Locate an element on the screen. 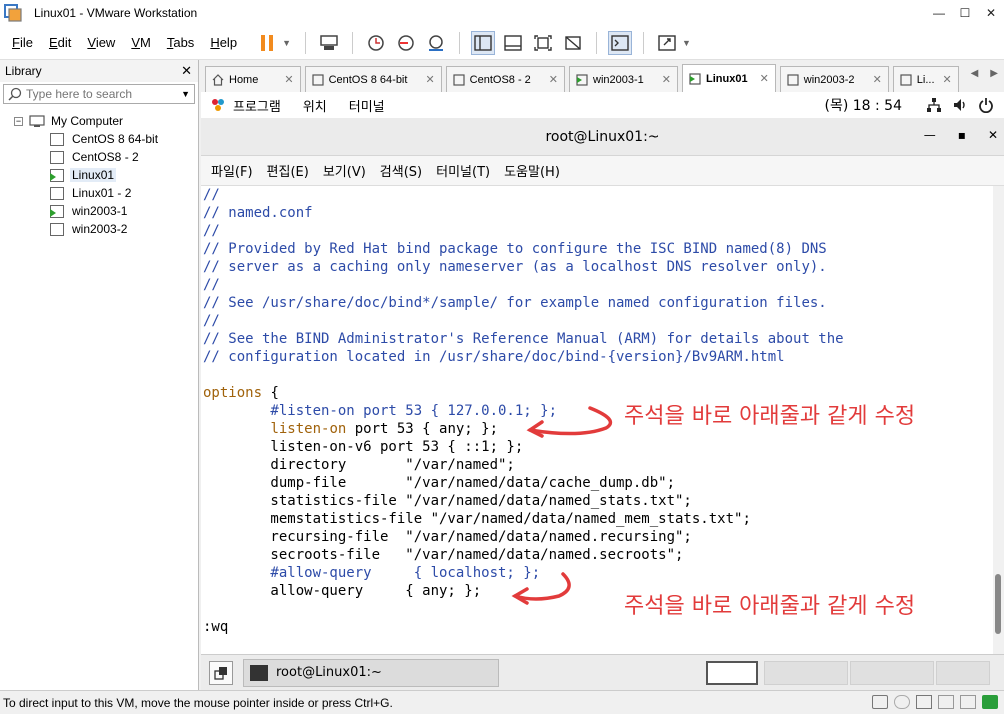  terminal-menu-file: 파일(F) is located at coordinates (232, 170).